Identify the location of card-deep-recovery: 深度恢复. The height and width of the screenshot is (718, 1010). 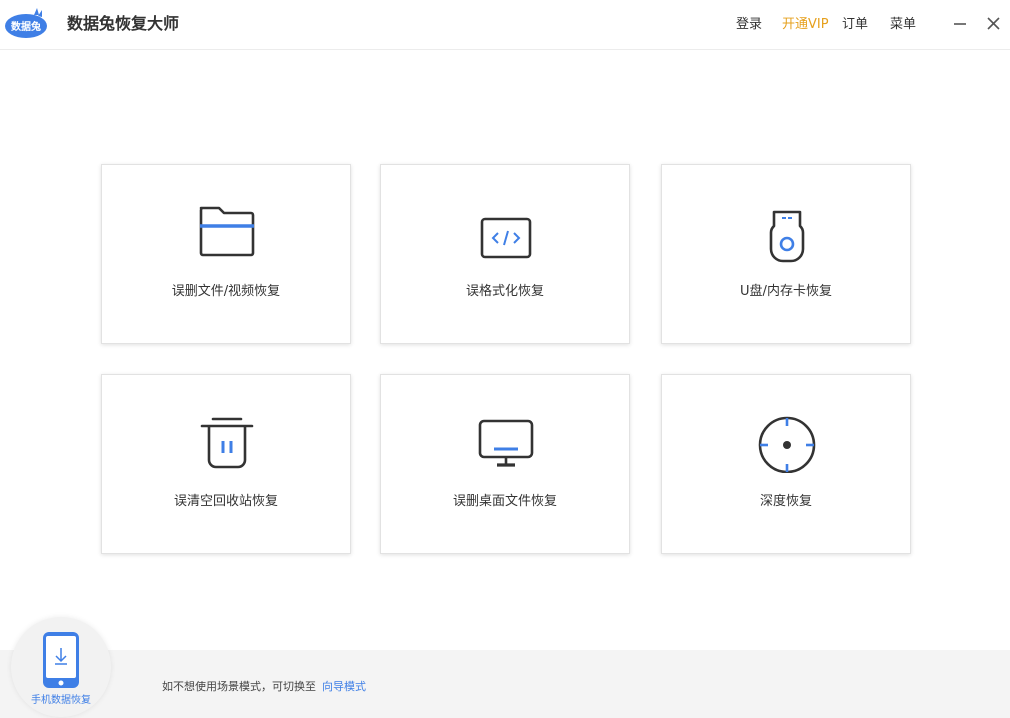
(786, 464).